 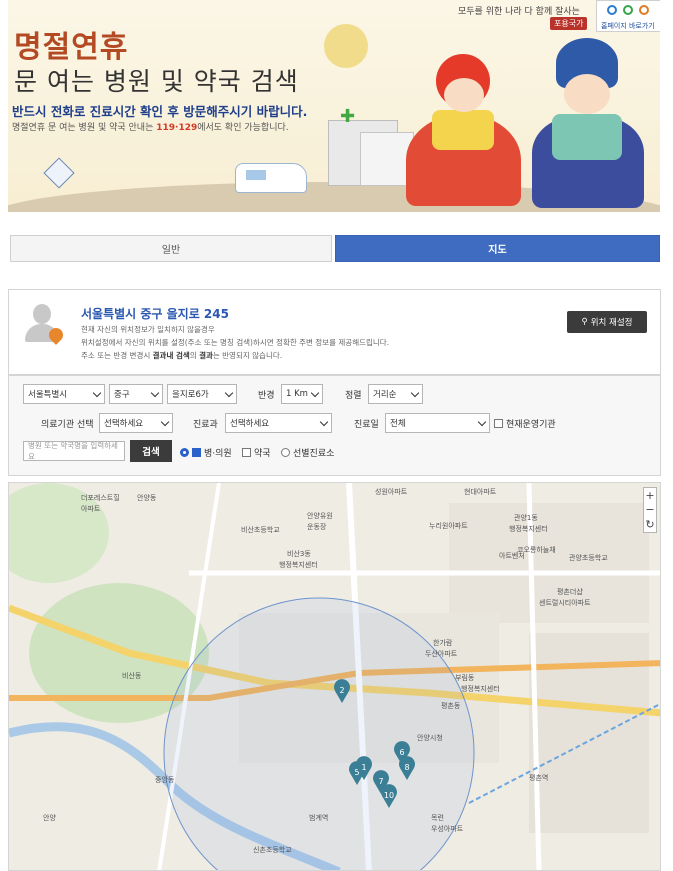 What do you see at coordinates (49, 818) in the screenshot?
I see `map-label: 안양` at bounding box center [49, 818].